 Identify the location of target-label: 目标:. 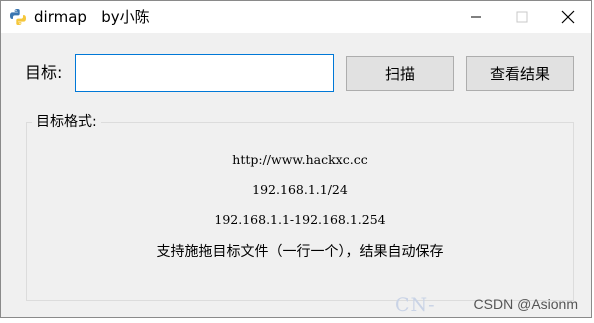
(44, 72).